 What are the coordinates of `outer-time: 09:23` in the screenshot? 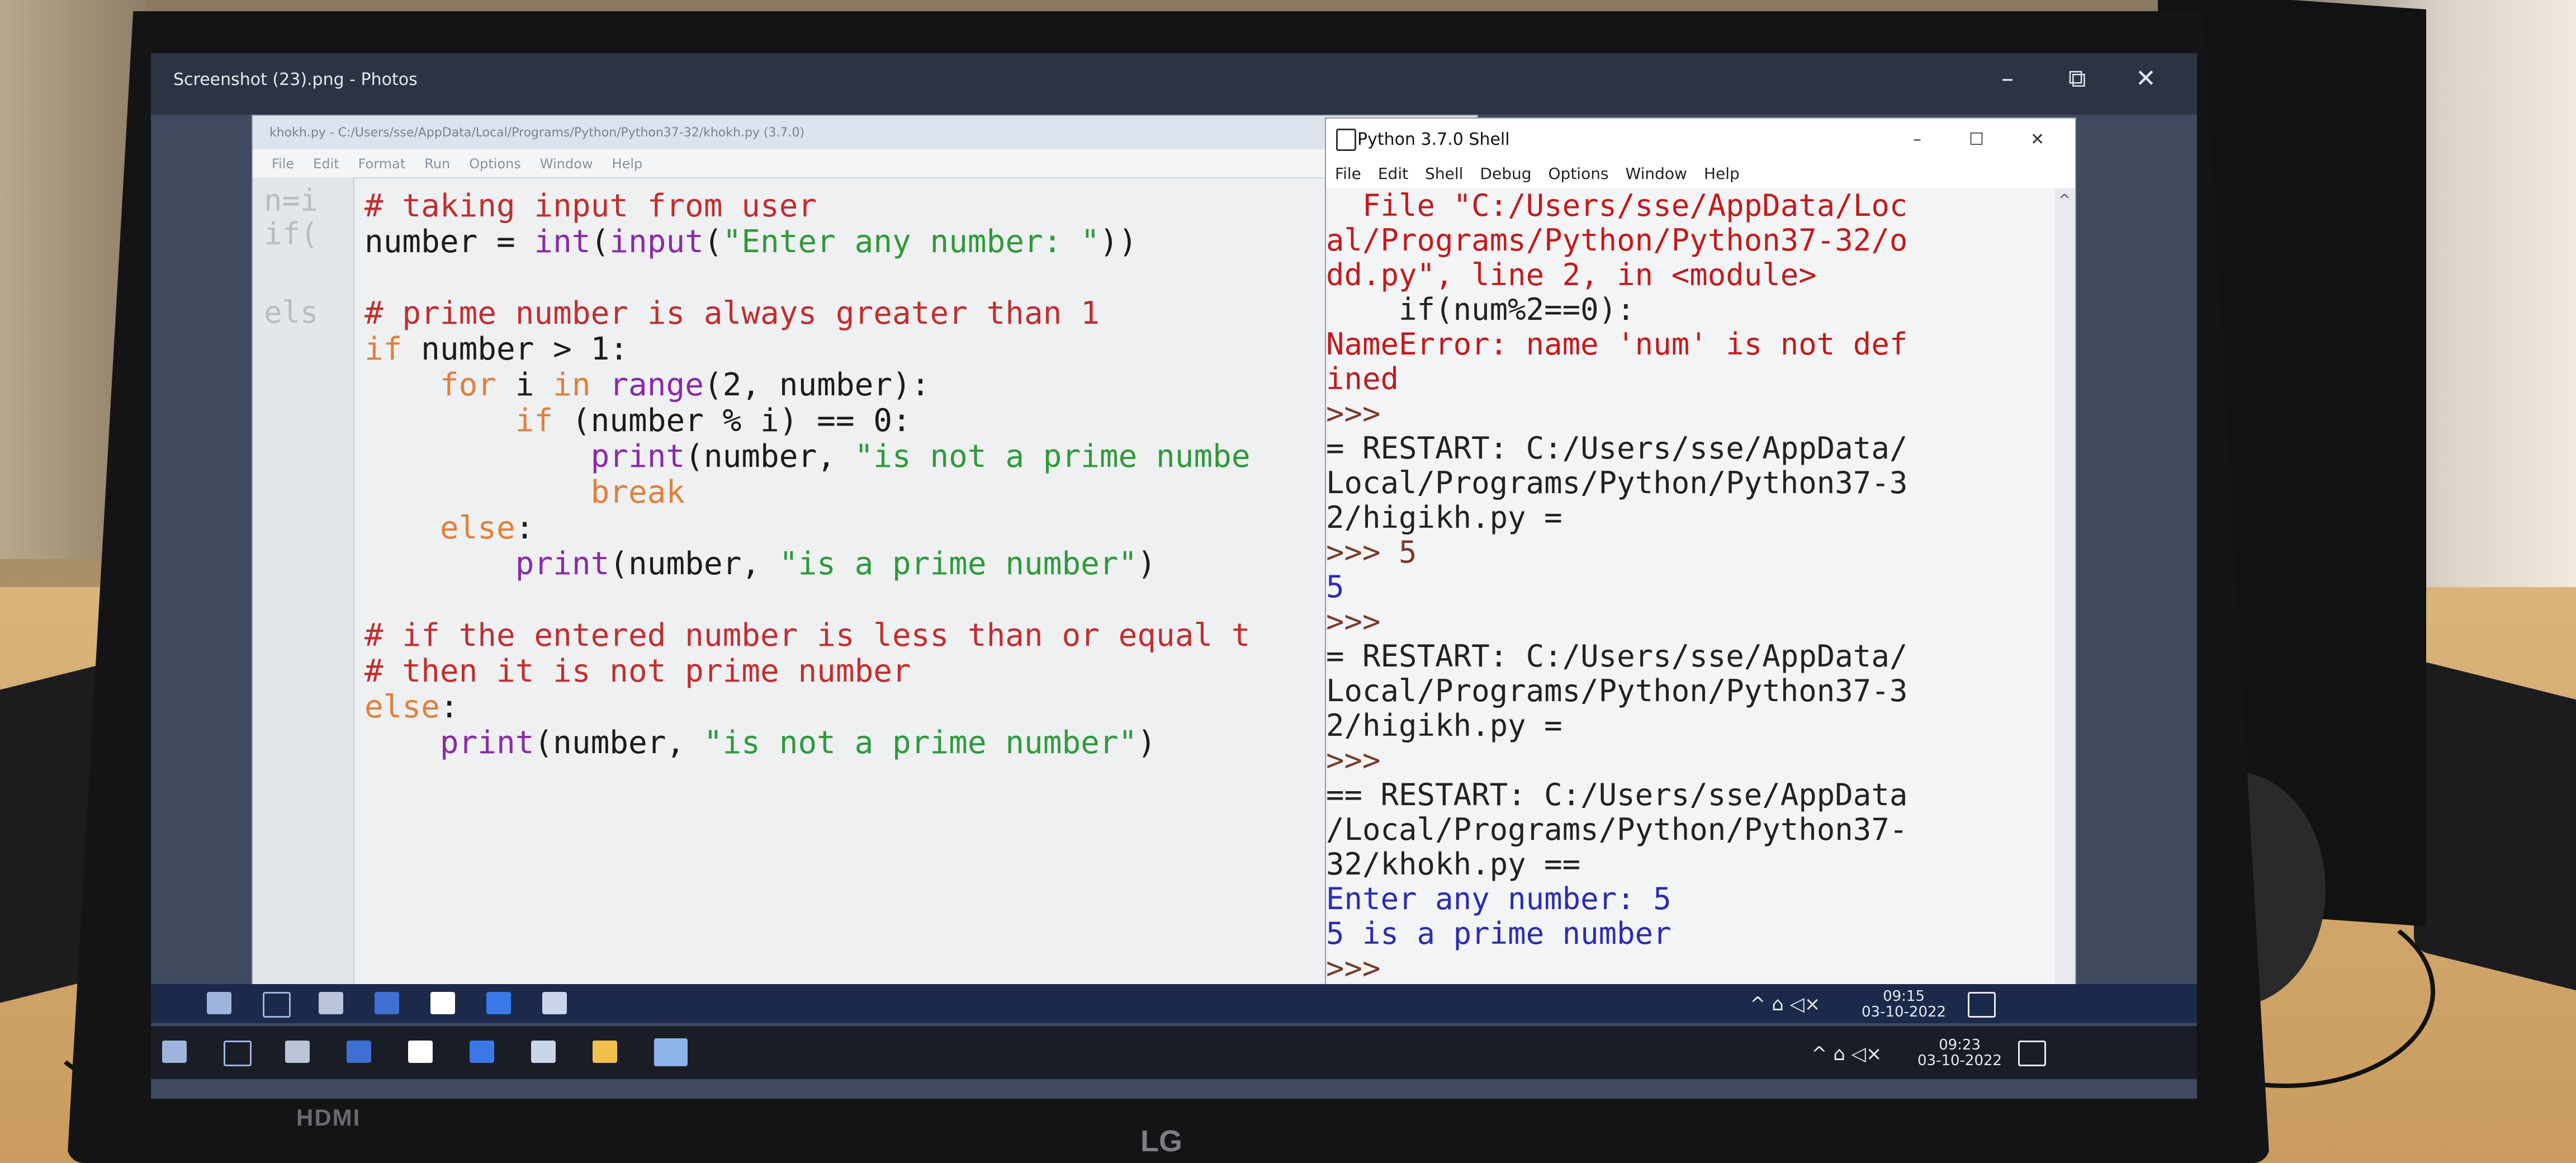 It's located at (1960, 1045).